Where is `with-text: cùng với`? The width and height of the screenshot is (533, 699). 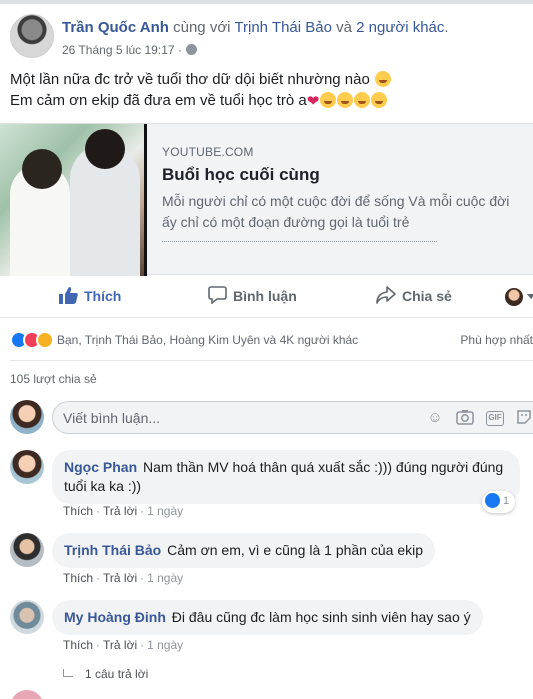
with-text: cùng với is located at coordinates (201, 27).